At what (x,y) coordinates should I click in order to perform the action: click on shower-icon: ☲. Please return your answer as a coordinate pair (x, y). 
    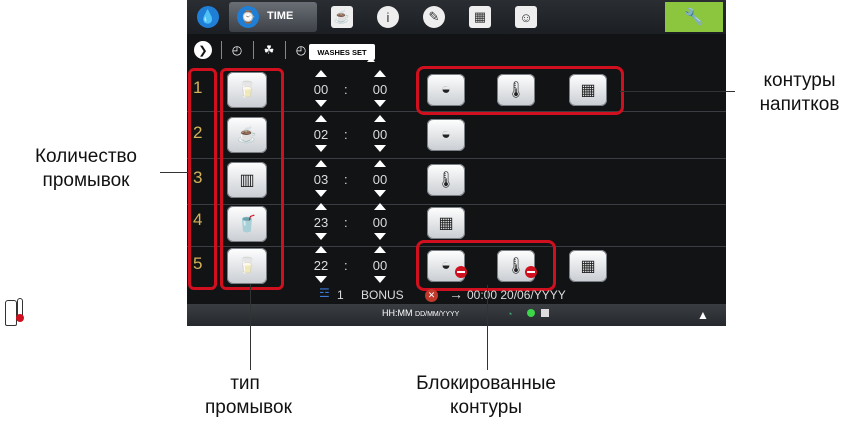
    Looking at the image, I should click on (324, 293).